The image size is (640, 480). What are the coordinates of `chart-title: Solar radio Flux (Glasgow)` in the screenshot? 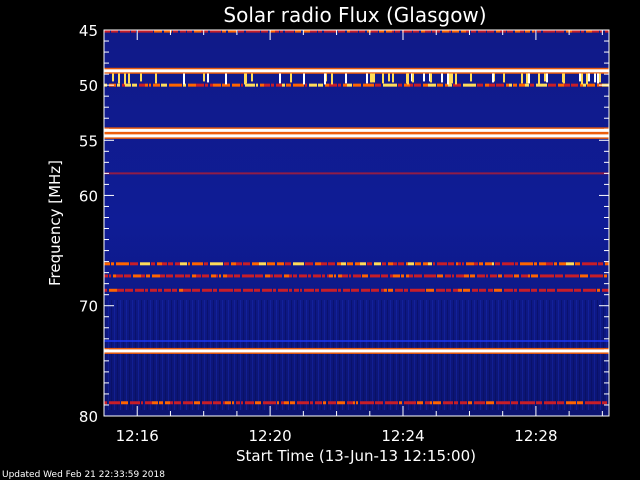 It's located at (354, 15).